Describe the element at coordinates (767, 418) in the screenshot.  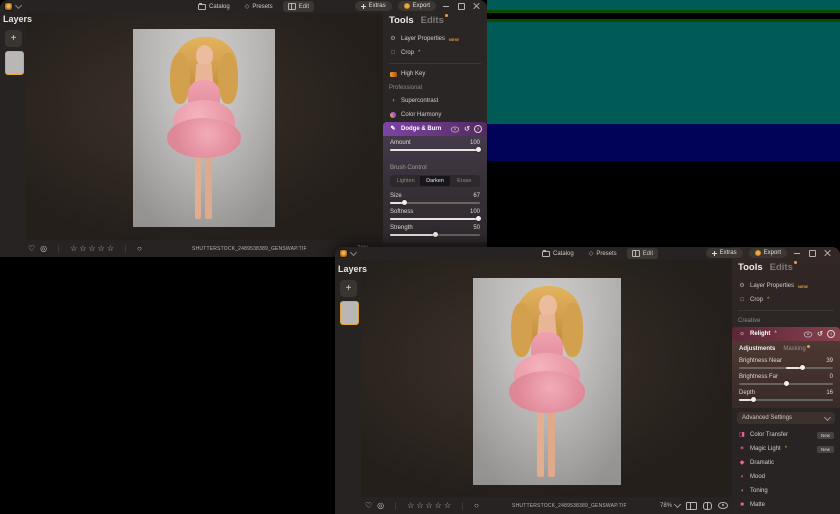
I see `advanced-settings-label: Advanced Settings` at that location.